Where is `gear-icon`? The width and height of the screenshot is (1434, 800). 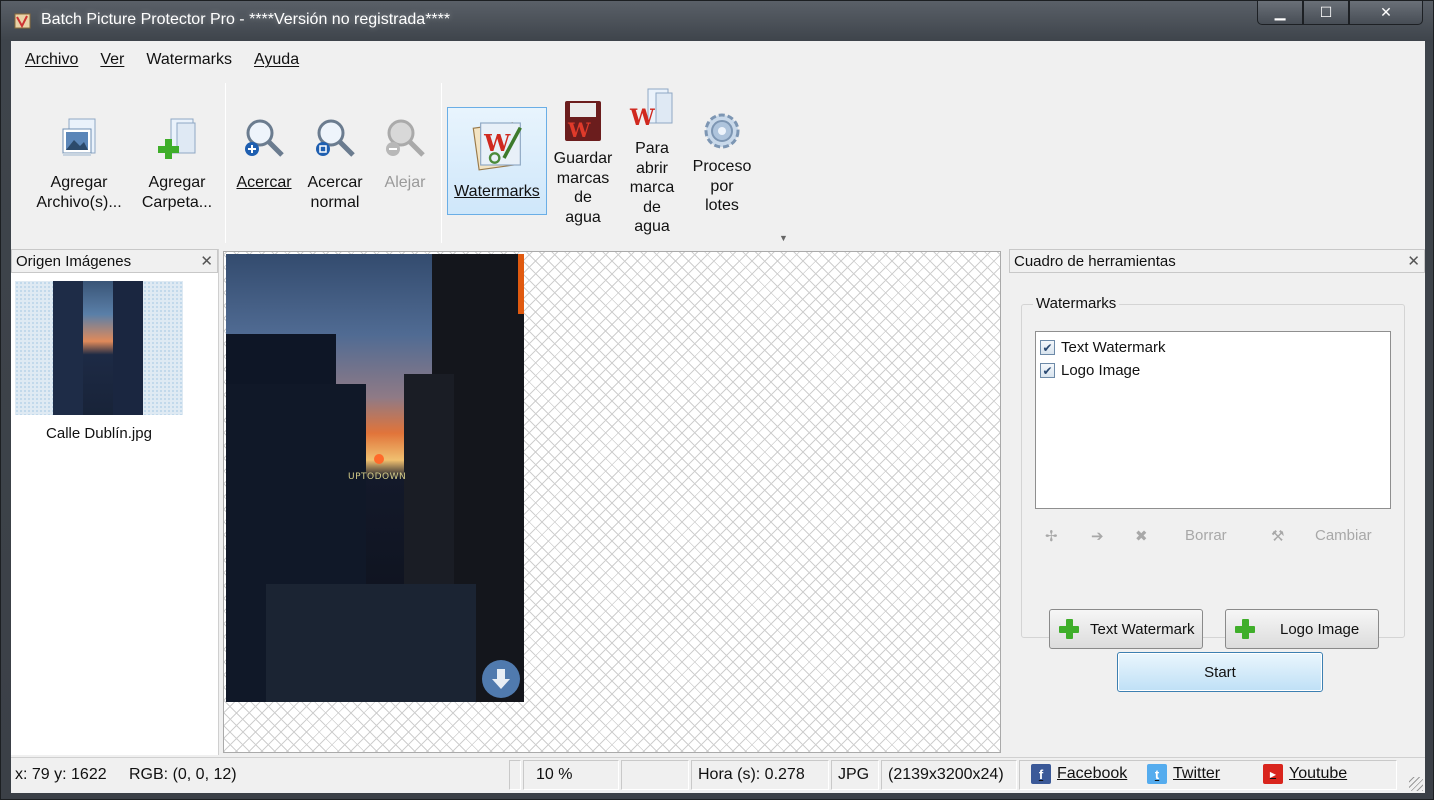
gear-icon is located at coordinates (722, 131).